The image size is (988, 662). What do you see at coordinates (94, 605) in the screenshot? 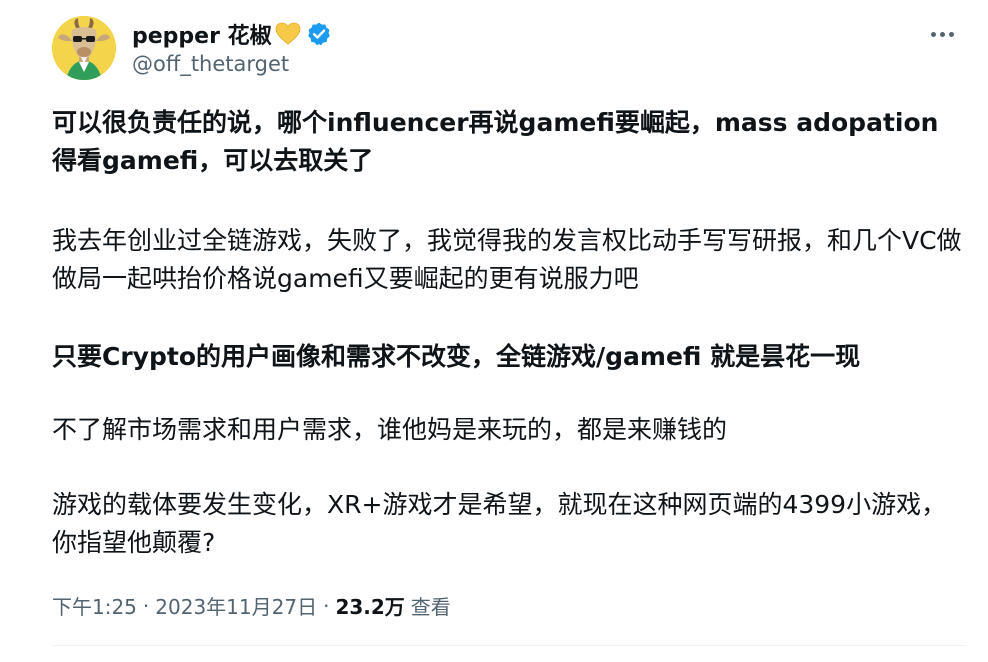
I see `tweet-time: 下午1:25` at bounding box center [94, 605].